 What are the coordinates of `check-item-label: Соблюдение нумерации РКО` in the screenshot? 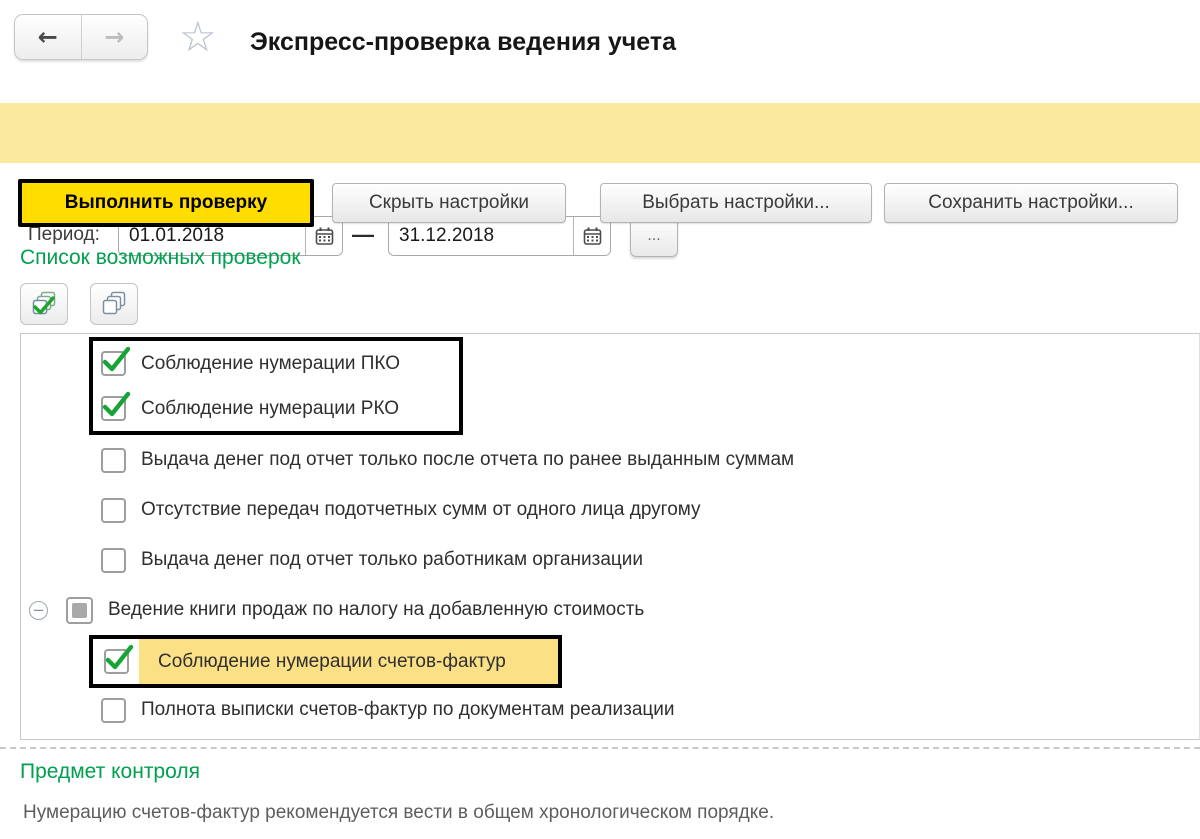 It's located at (270, 408).